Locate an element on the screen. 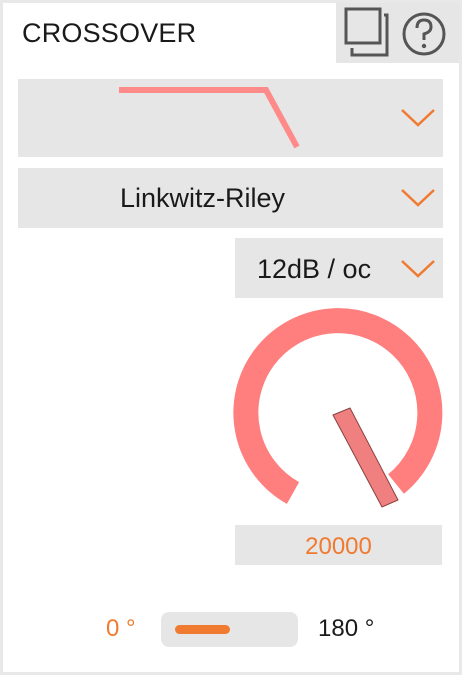 This screenshot has width=462, height=675. low-pass-curve-icon is located at coordinates (209, 118).